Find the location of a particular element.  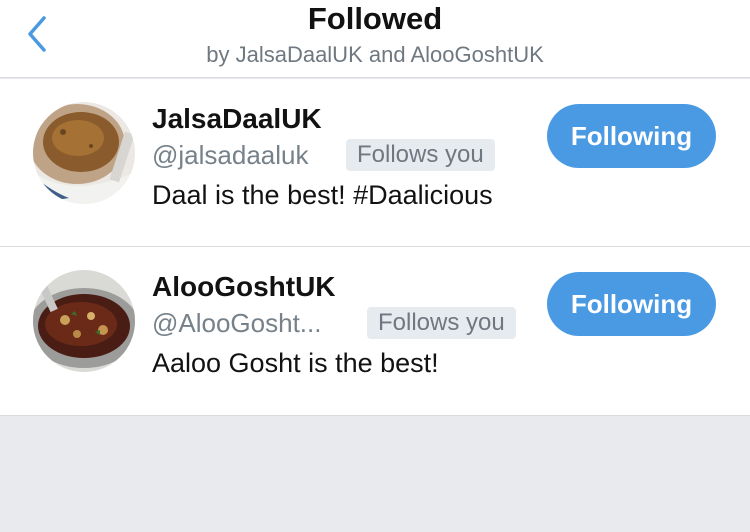

page-title: Followed is located at coordinates (375, 18).